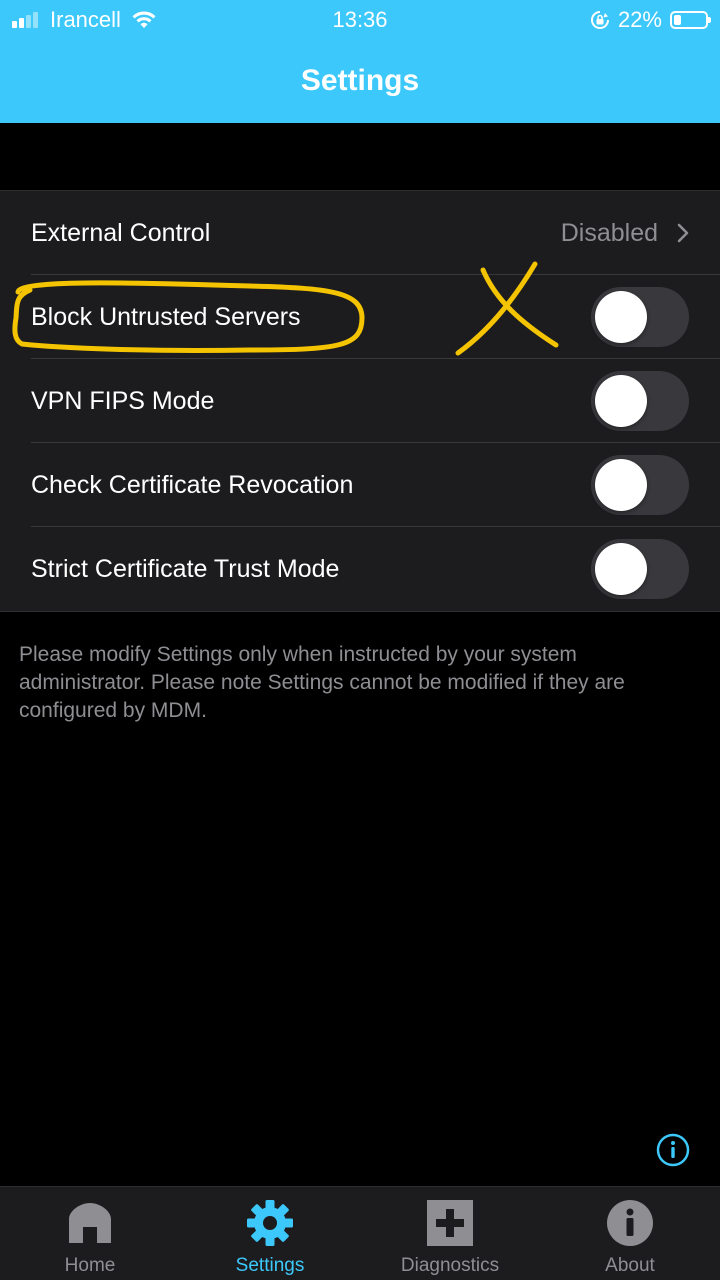  What do you see at coordinates (121, 233) in the screenshot?
I see `external-control-label: External Control` at bounding box center [121, 233].